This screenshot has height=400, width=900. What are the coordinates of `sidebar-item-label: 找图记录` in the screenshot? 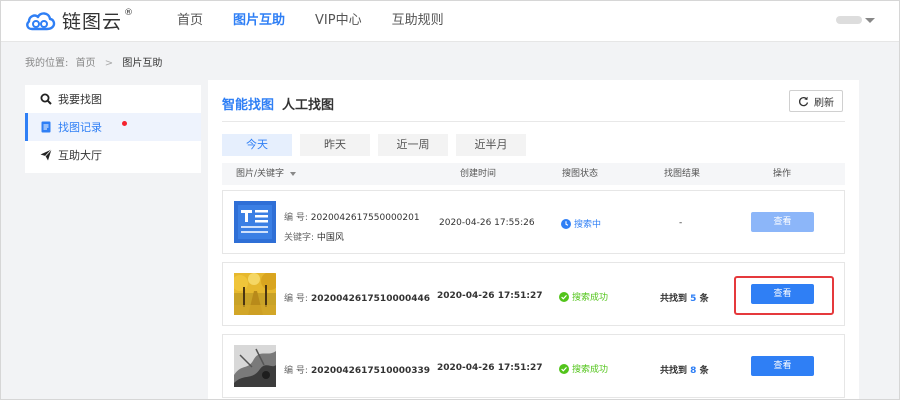 It's located at (80, 127).